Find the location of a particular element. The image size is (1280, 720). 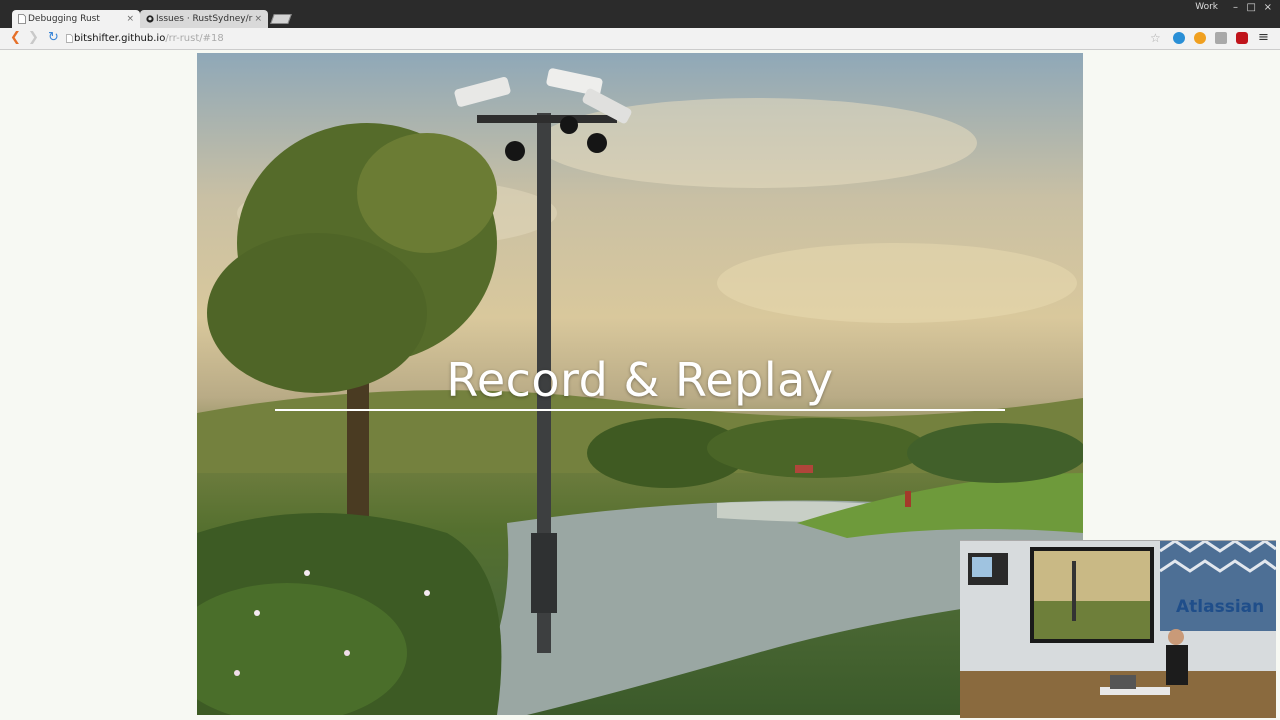

menu-icon: ≡ is located at coordinates (1263, 37).